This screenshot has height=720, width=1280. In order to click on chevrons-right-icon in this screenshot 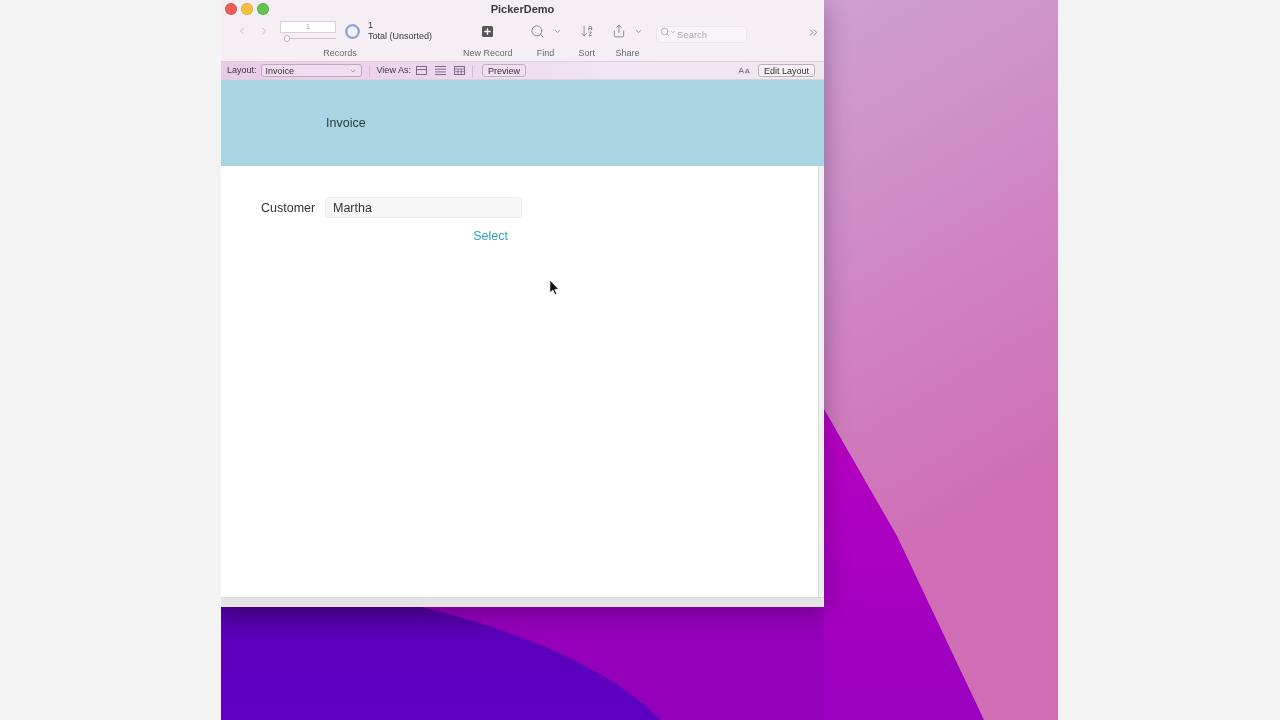, I will do `click(813, 32)`.